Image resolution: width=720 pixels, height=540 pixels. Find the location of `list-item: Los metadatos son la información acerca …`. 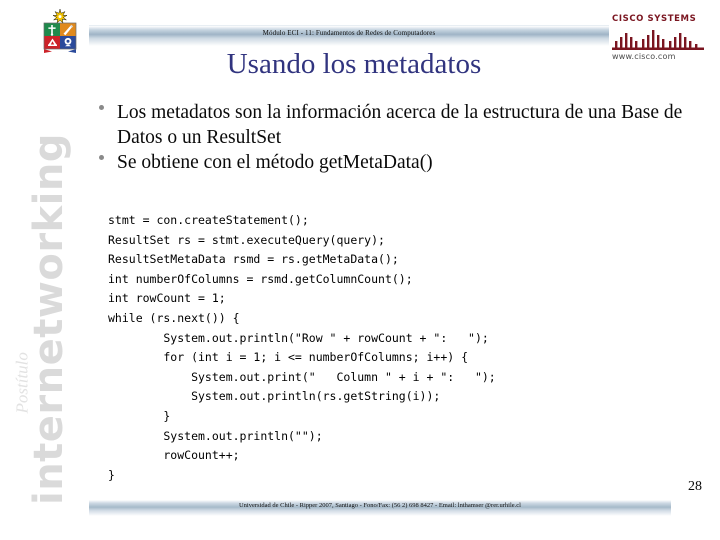

list-item: Los metadatos son la información acerca … is located at coordinates (397, 125).